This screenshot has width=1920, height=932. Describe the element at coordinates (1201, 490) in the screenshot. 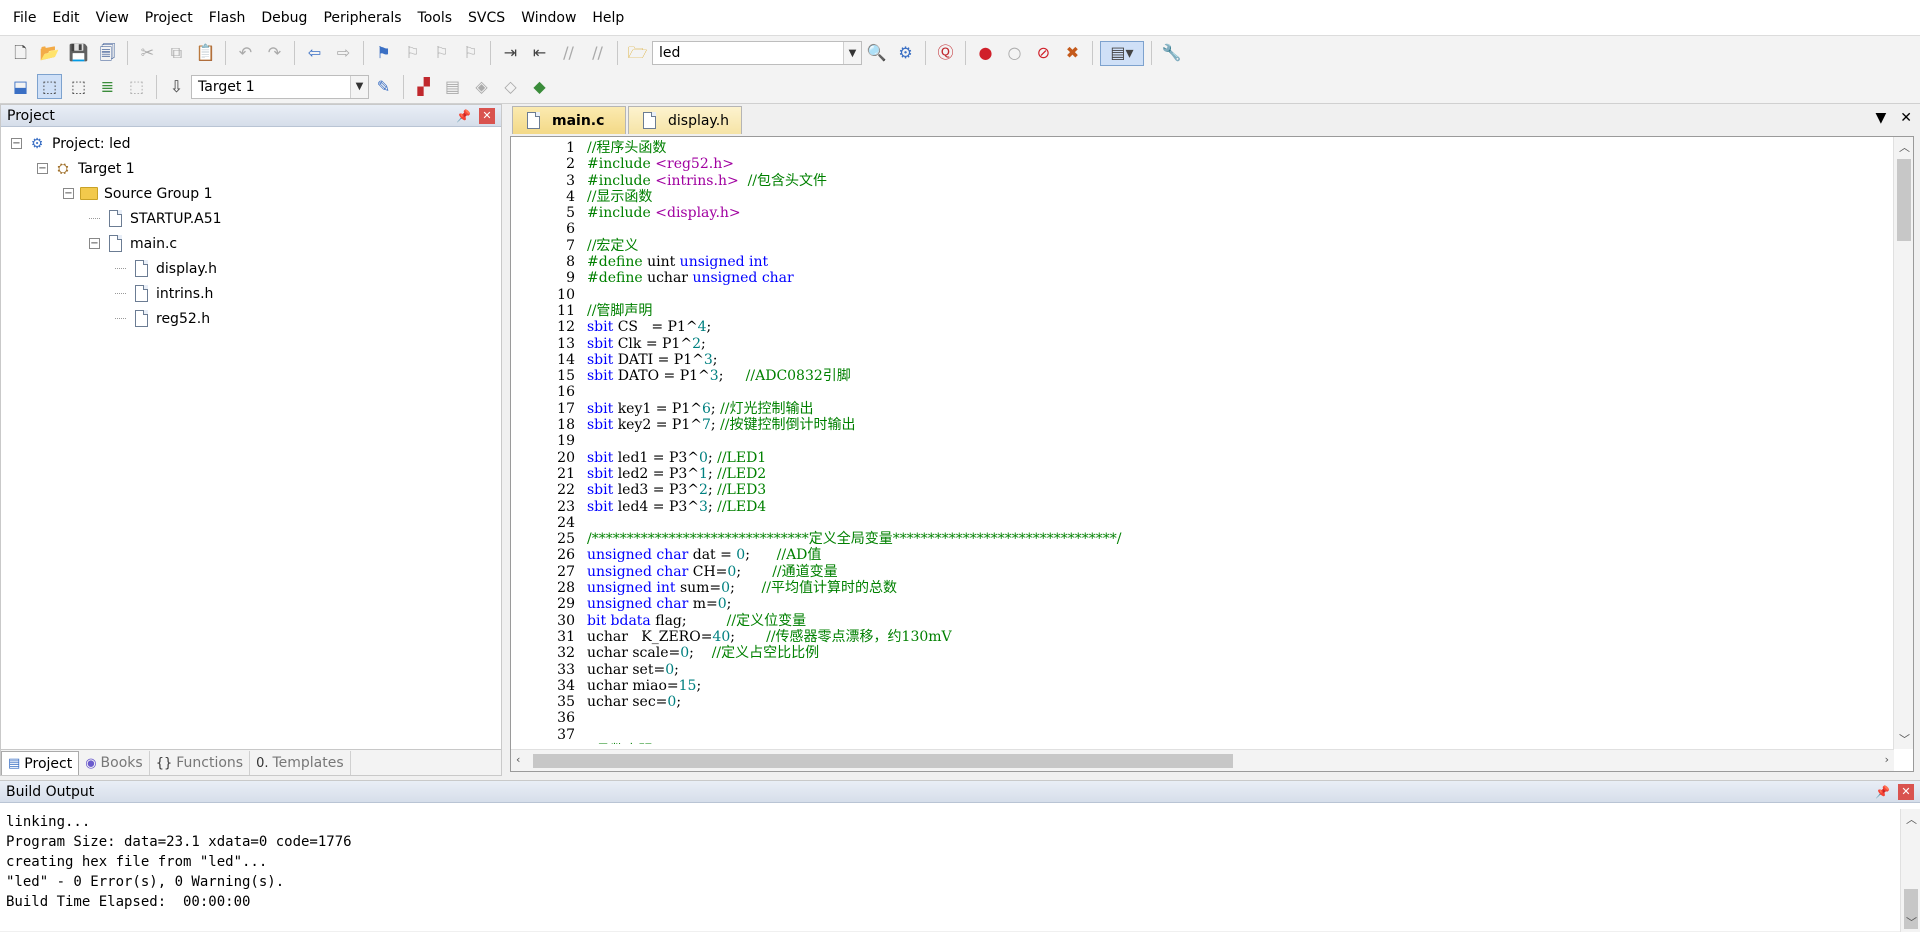

I see `code-line: 22 sbit led3 = P3^2; //LED3` at that location.